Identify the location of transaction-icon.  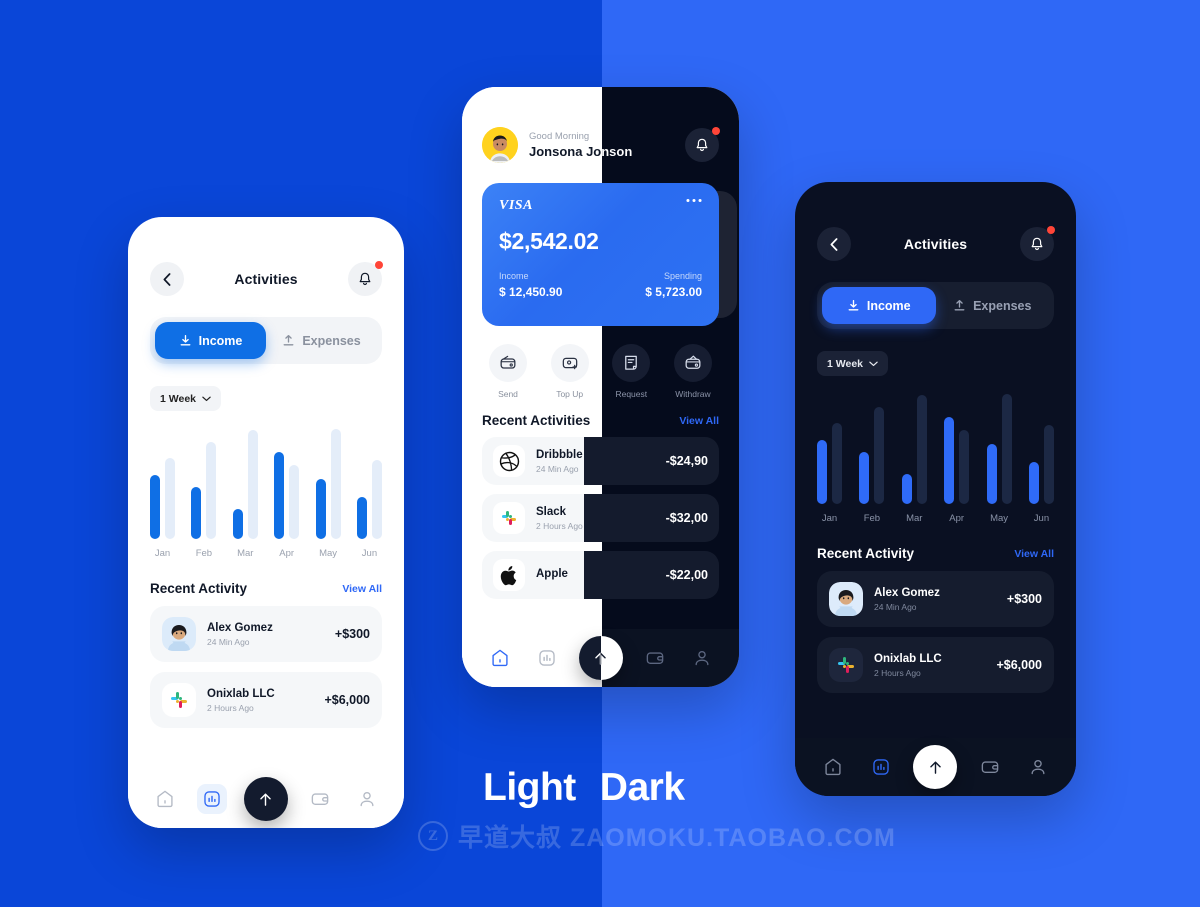
(509, 575).